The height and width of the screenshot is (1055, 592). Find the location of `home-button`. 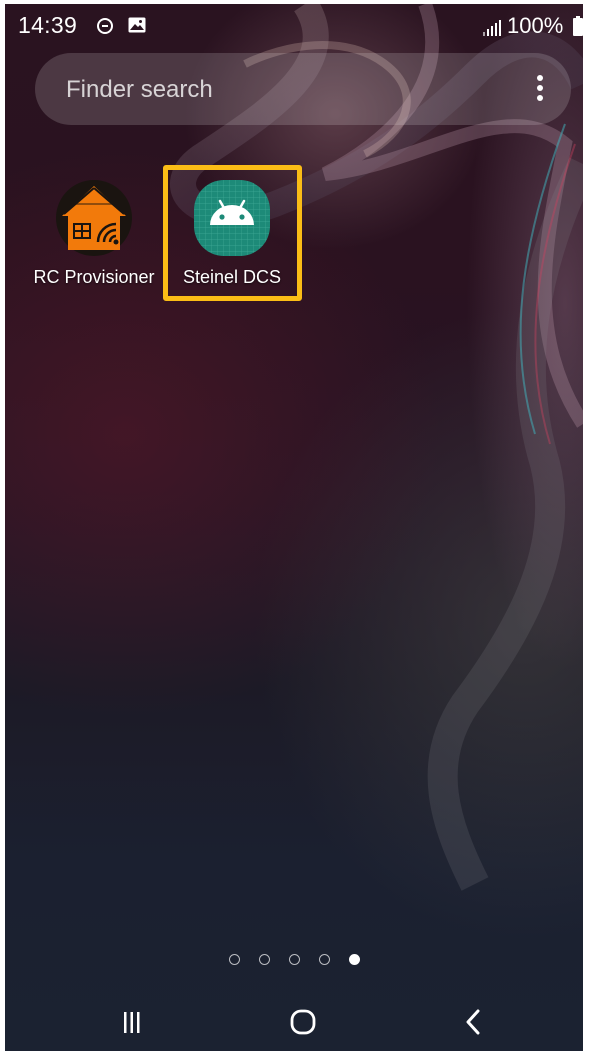

home-button is located at coordinates (303, 1022).